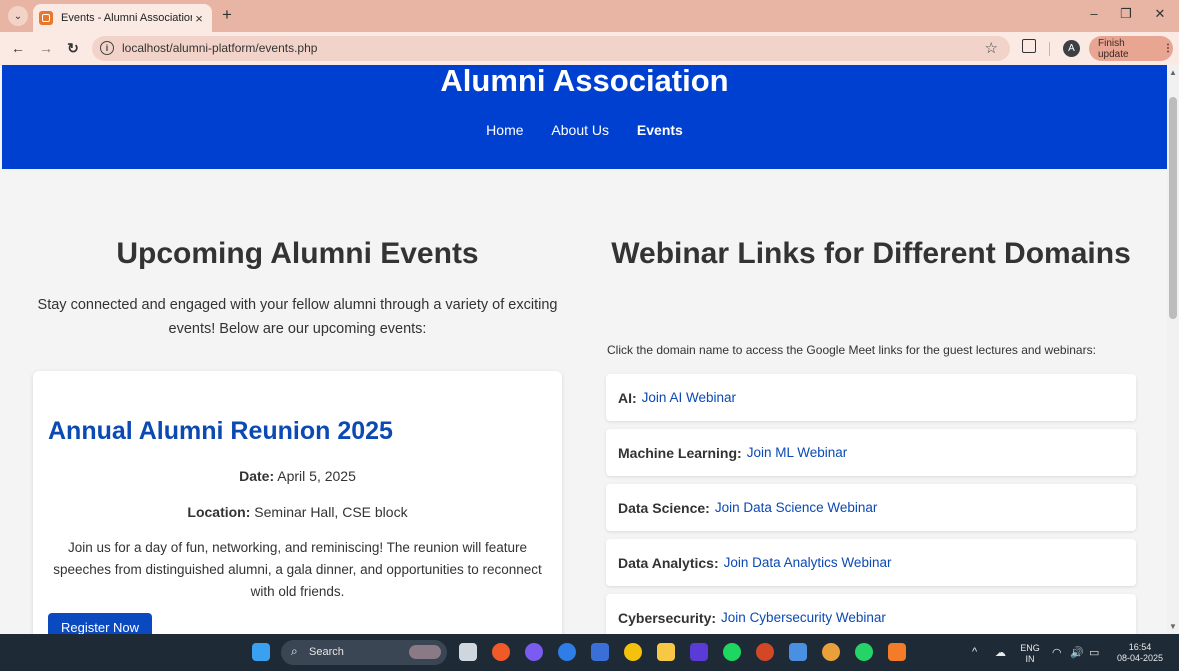  Describe the element at coordinates (501, 652) in the screenshot. I see `brave-browser-icon` at that location.